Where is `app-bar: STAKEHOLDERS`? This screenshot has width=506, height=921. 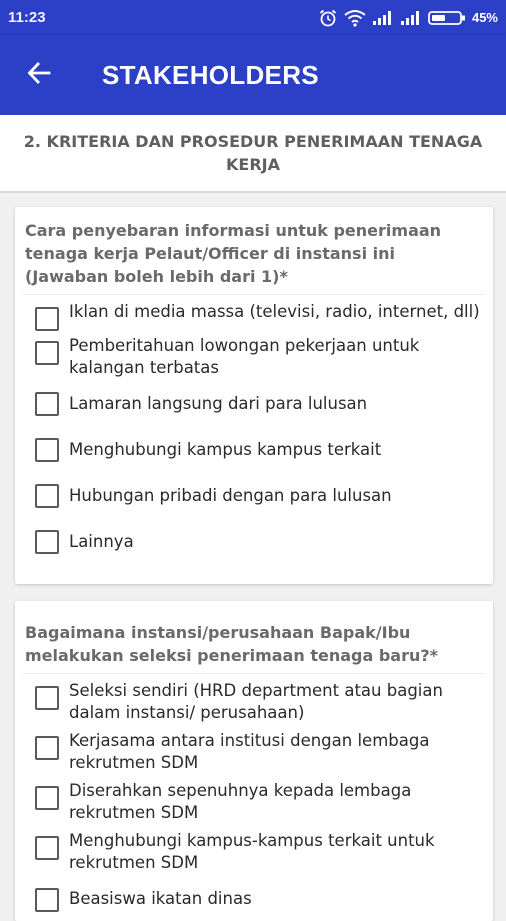 app-bar: STAKEHOLDERS is located at coordinates (253, 75).